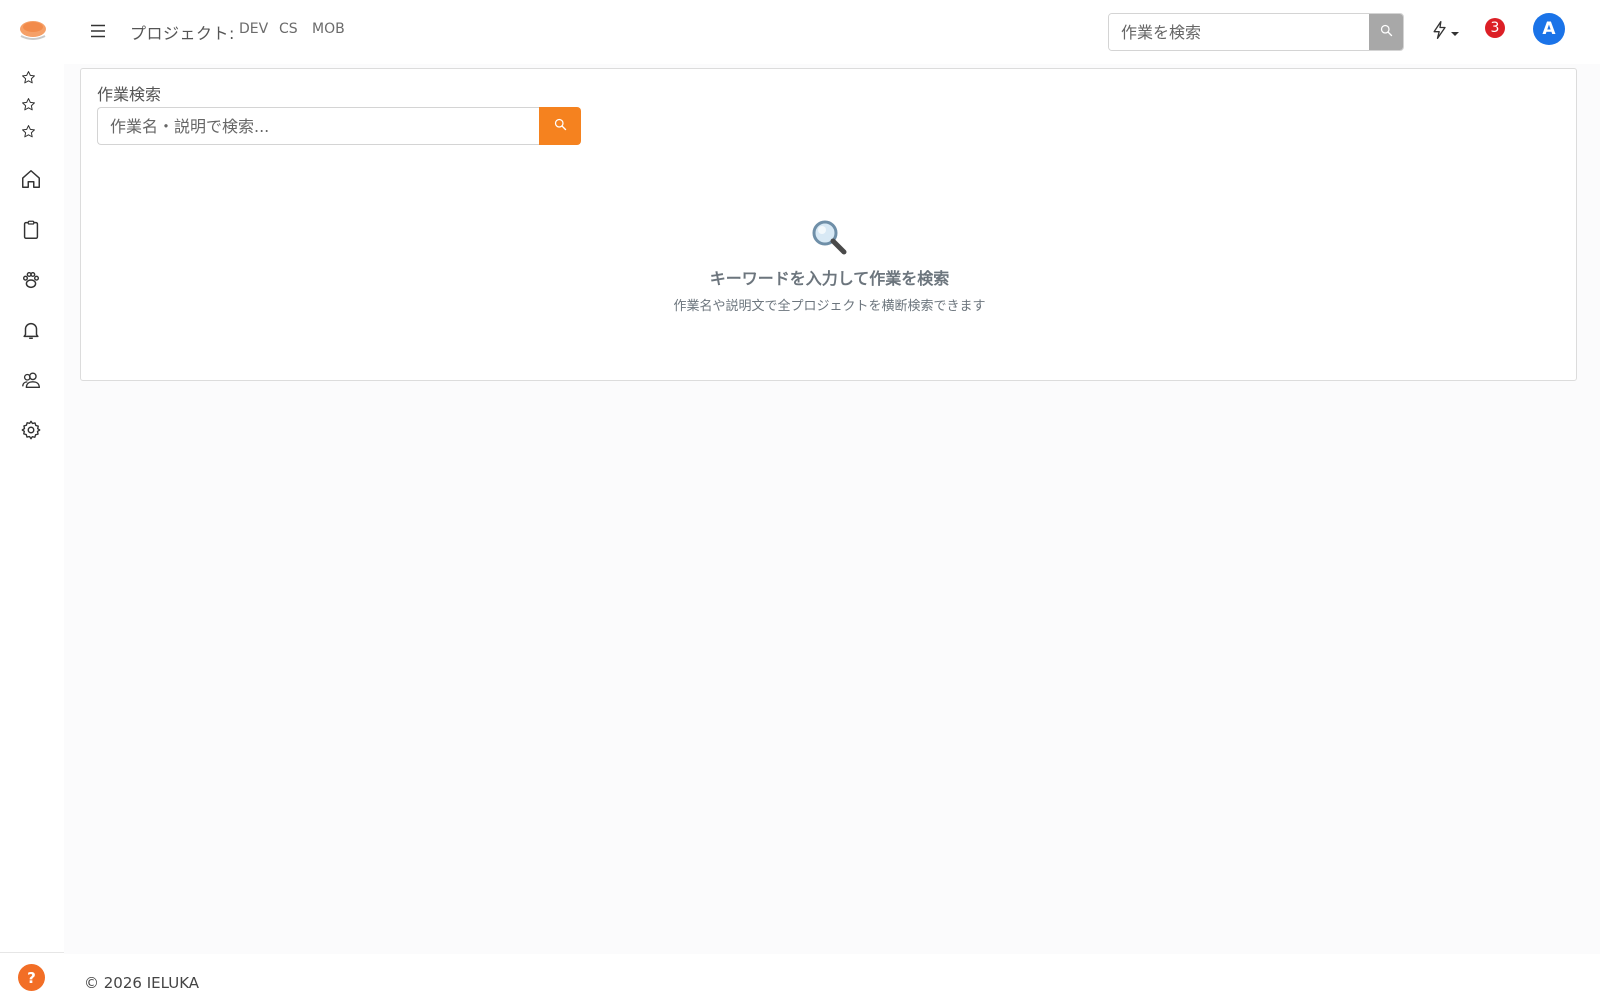  Describe the element at coordinates (32, 952) in the screenshot. I see `sidebar-divider` at that location.